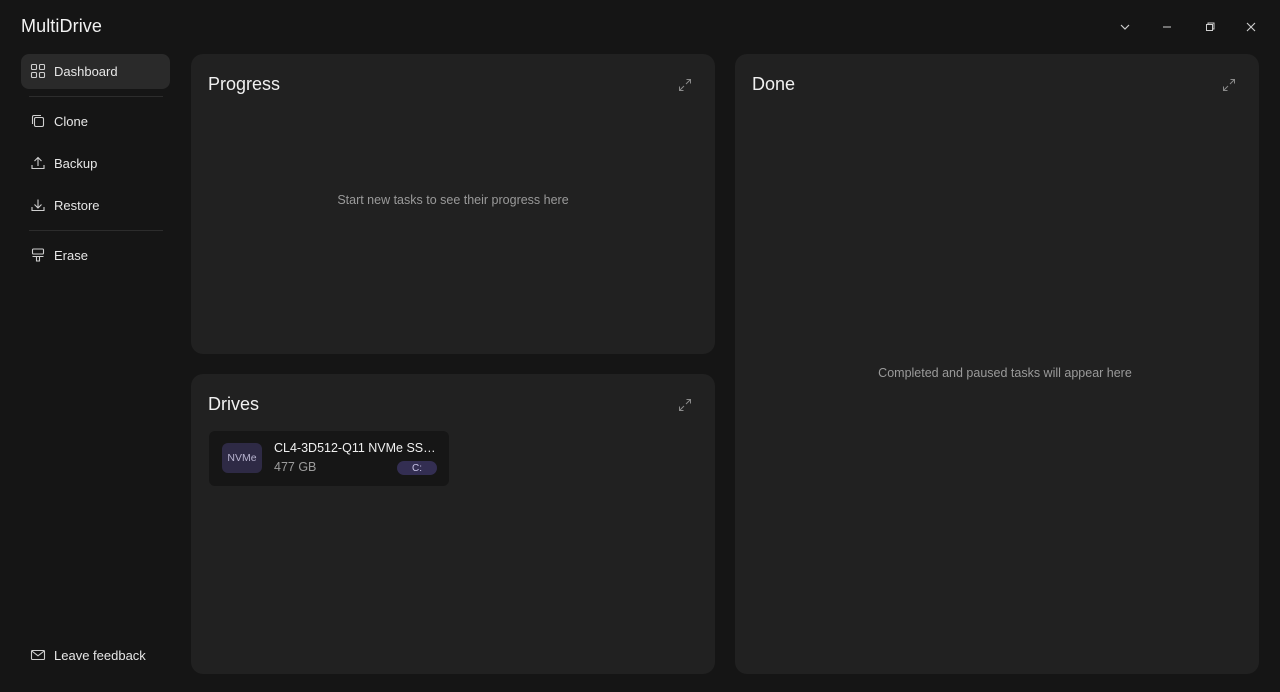 This screenshot has height=692, width=1280. I want to click on sidebar-item-label: Restore, so click(77, 205).